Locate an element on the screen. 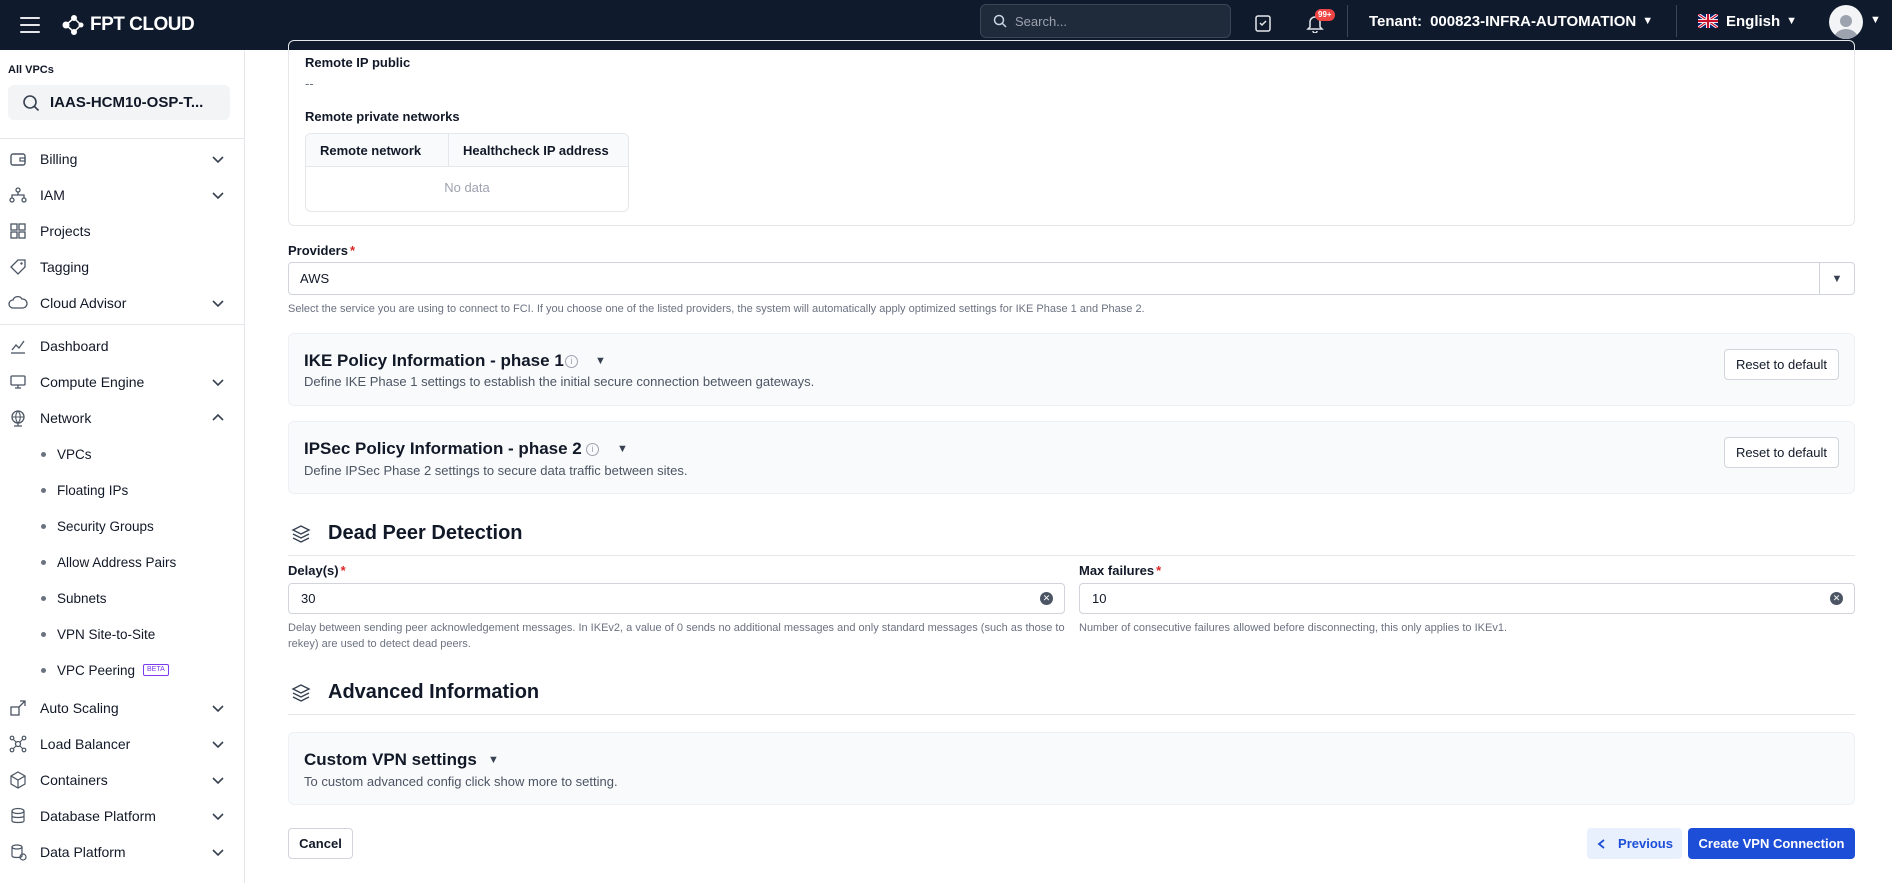 The height and width of the screenshot is (883, 1892). sidebar-item-label: Auto Scaling is located at coordinates (79, 708).